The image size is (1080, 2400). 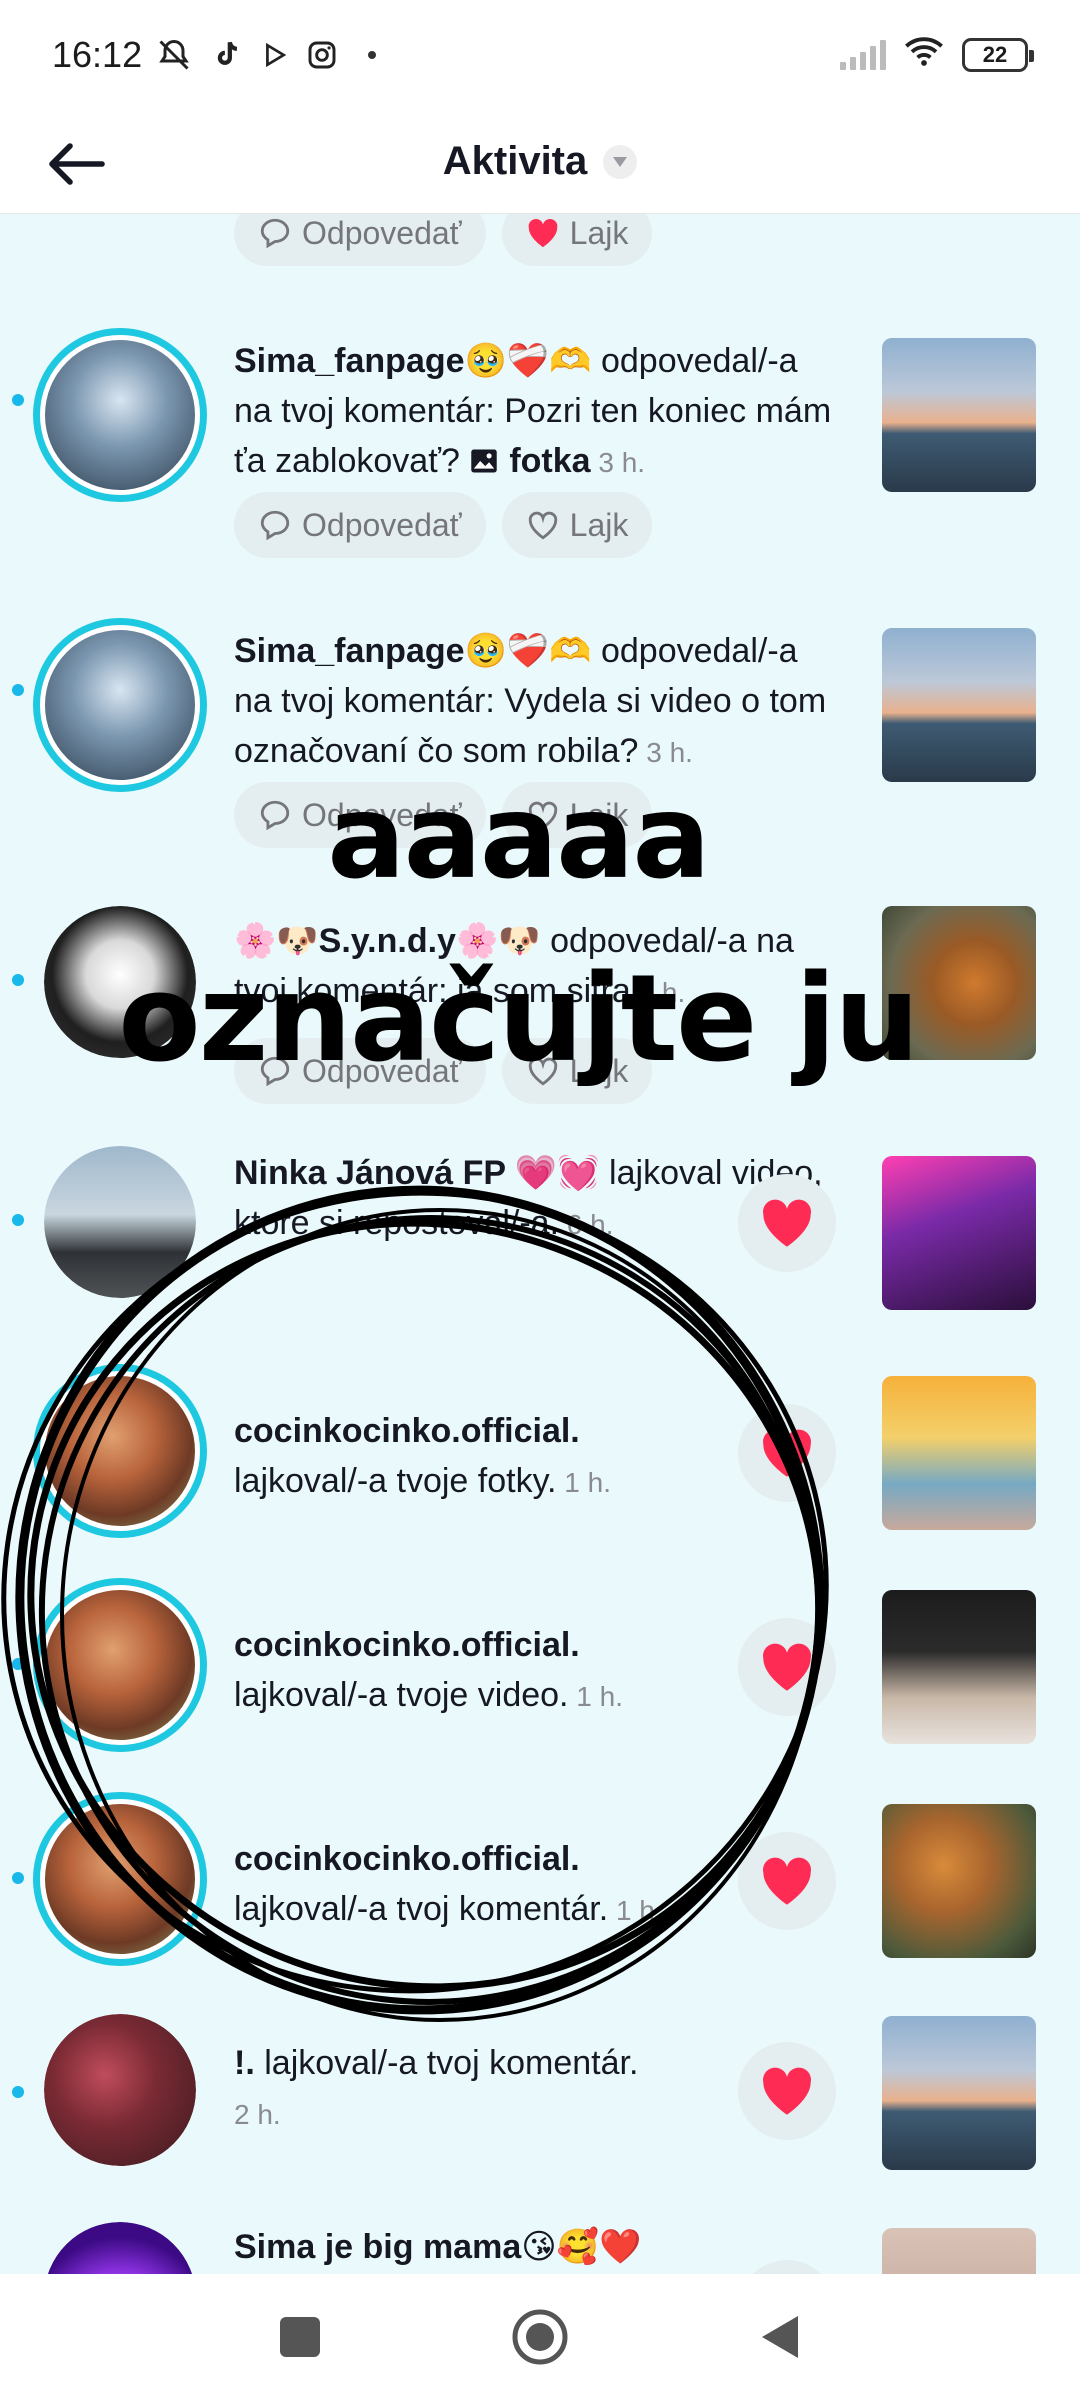 What do you see at coordinates (540, 2093) in the screenshot?
I see `list-item: !. lajkoval/-a tvoj komentár. 2 h.` at bounding box center [540, 2093].